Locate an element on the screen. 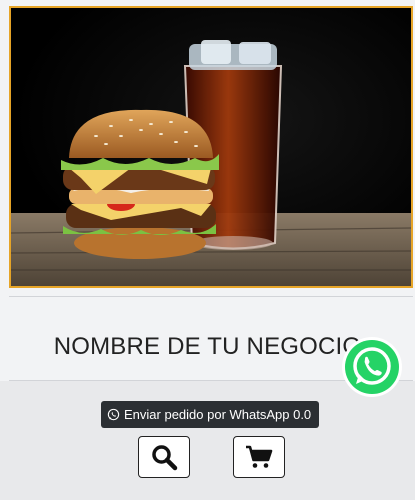 The width and height of the screenshot is (415, 500). whatsapp-order-label: Enviar pedido por WhatsApp 0.0 is located at coordinates (218, 414).